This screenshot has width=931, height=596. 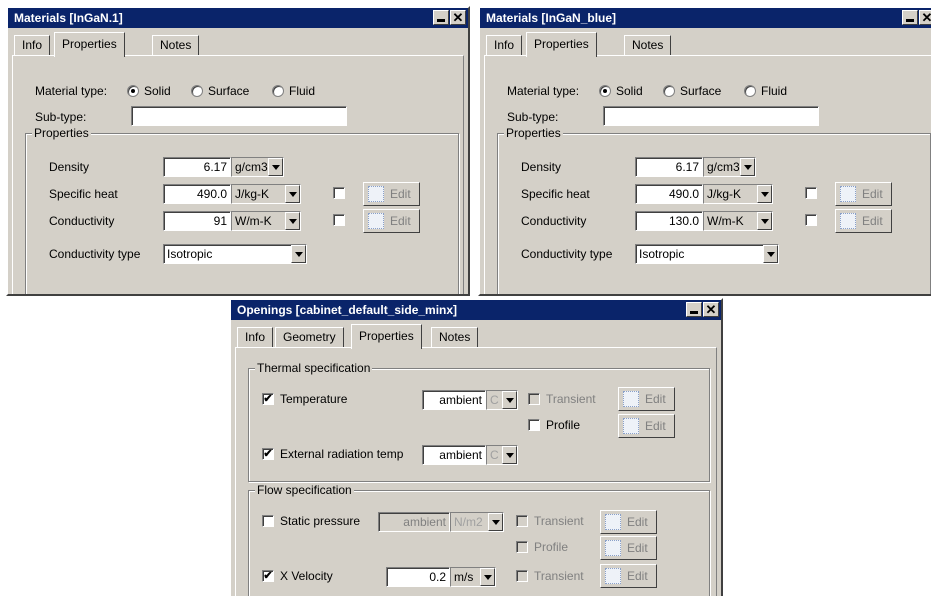 I want to click on static-pressure-checkbox, so click(x=268, y=521).